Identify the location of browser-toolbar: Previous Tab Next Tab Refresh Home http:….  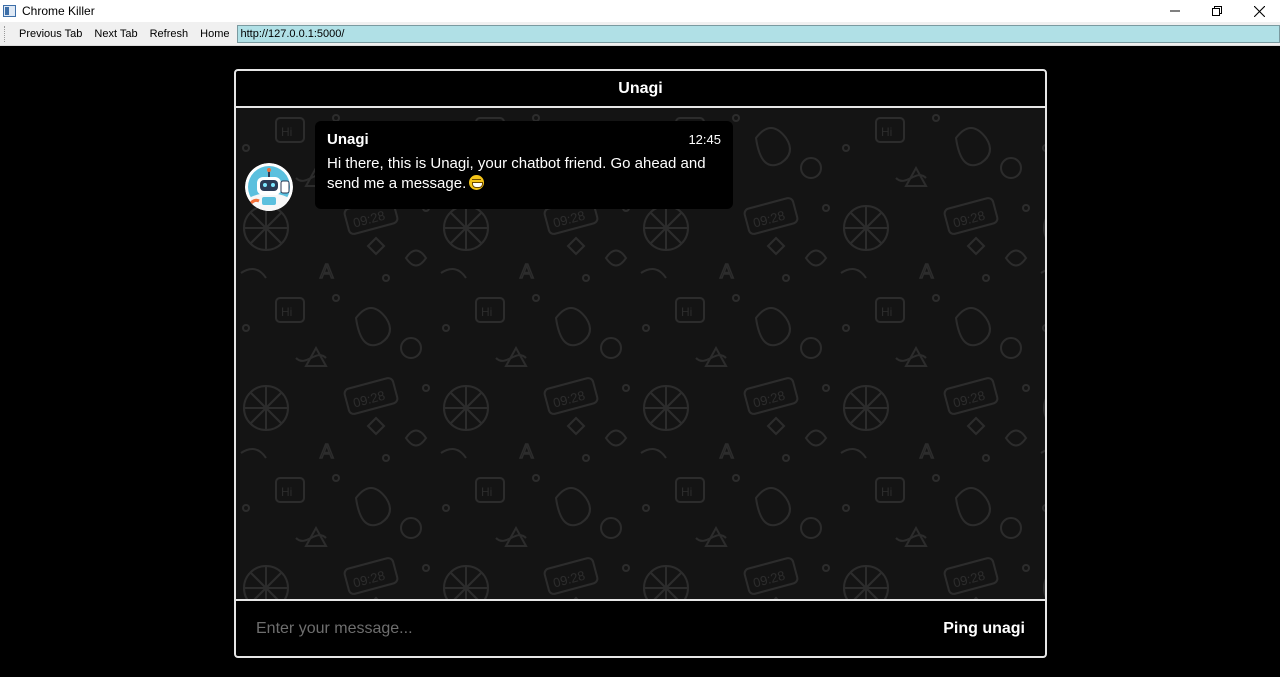
(640, 34).